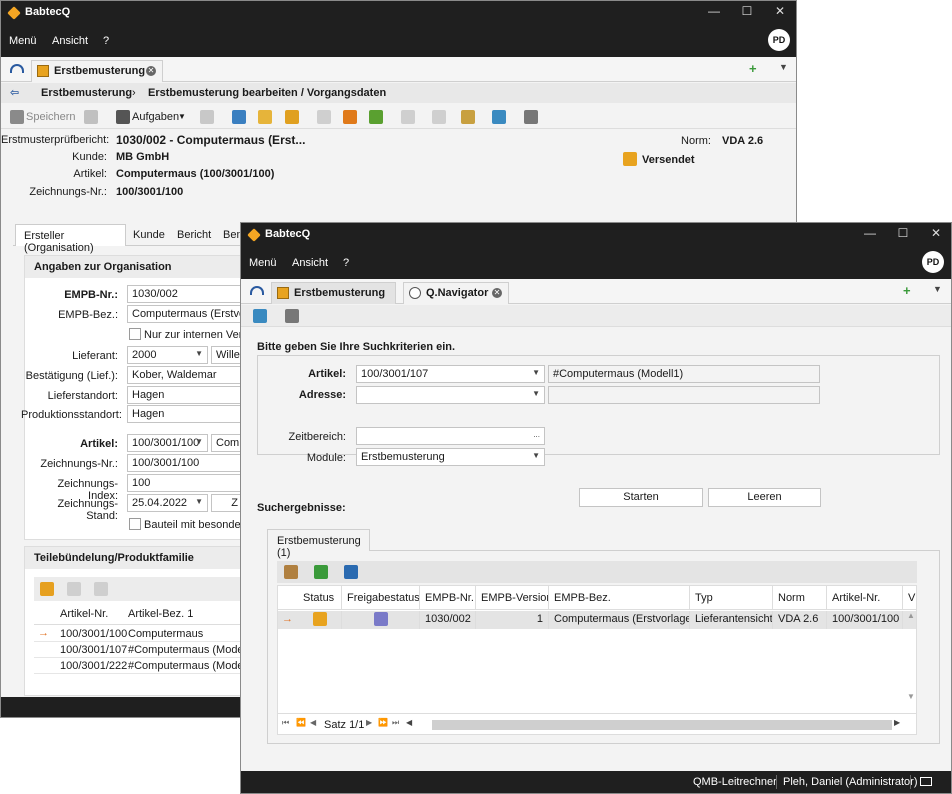 This screenshot has width=952, height=794. What do you see at coordinates (292, 117) in the screenshot?
I see `tools-icon` at bounding box center [292, 117].